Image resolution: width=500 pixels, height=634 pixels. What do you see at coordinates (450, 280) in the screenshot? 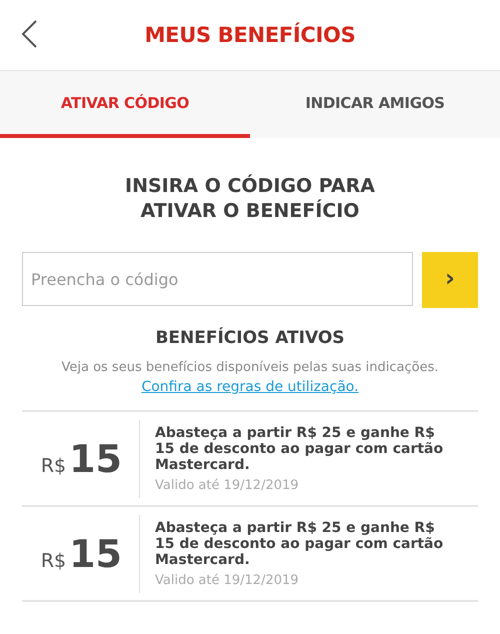
I see `submit-button: ›` at bounding box center [450, 280].